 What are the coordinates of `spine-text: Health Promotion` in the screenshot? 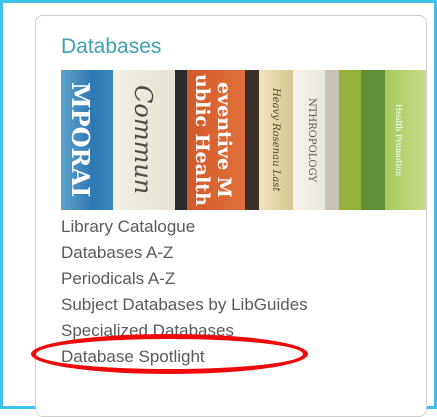 It's located at (398, 140).